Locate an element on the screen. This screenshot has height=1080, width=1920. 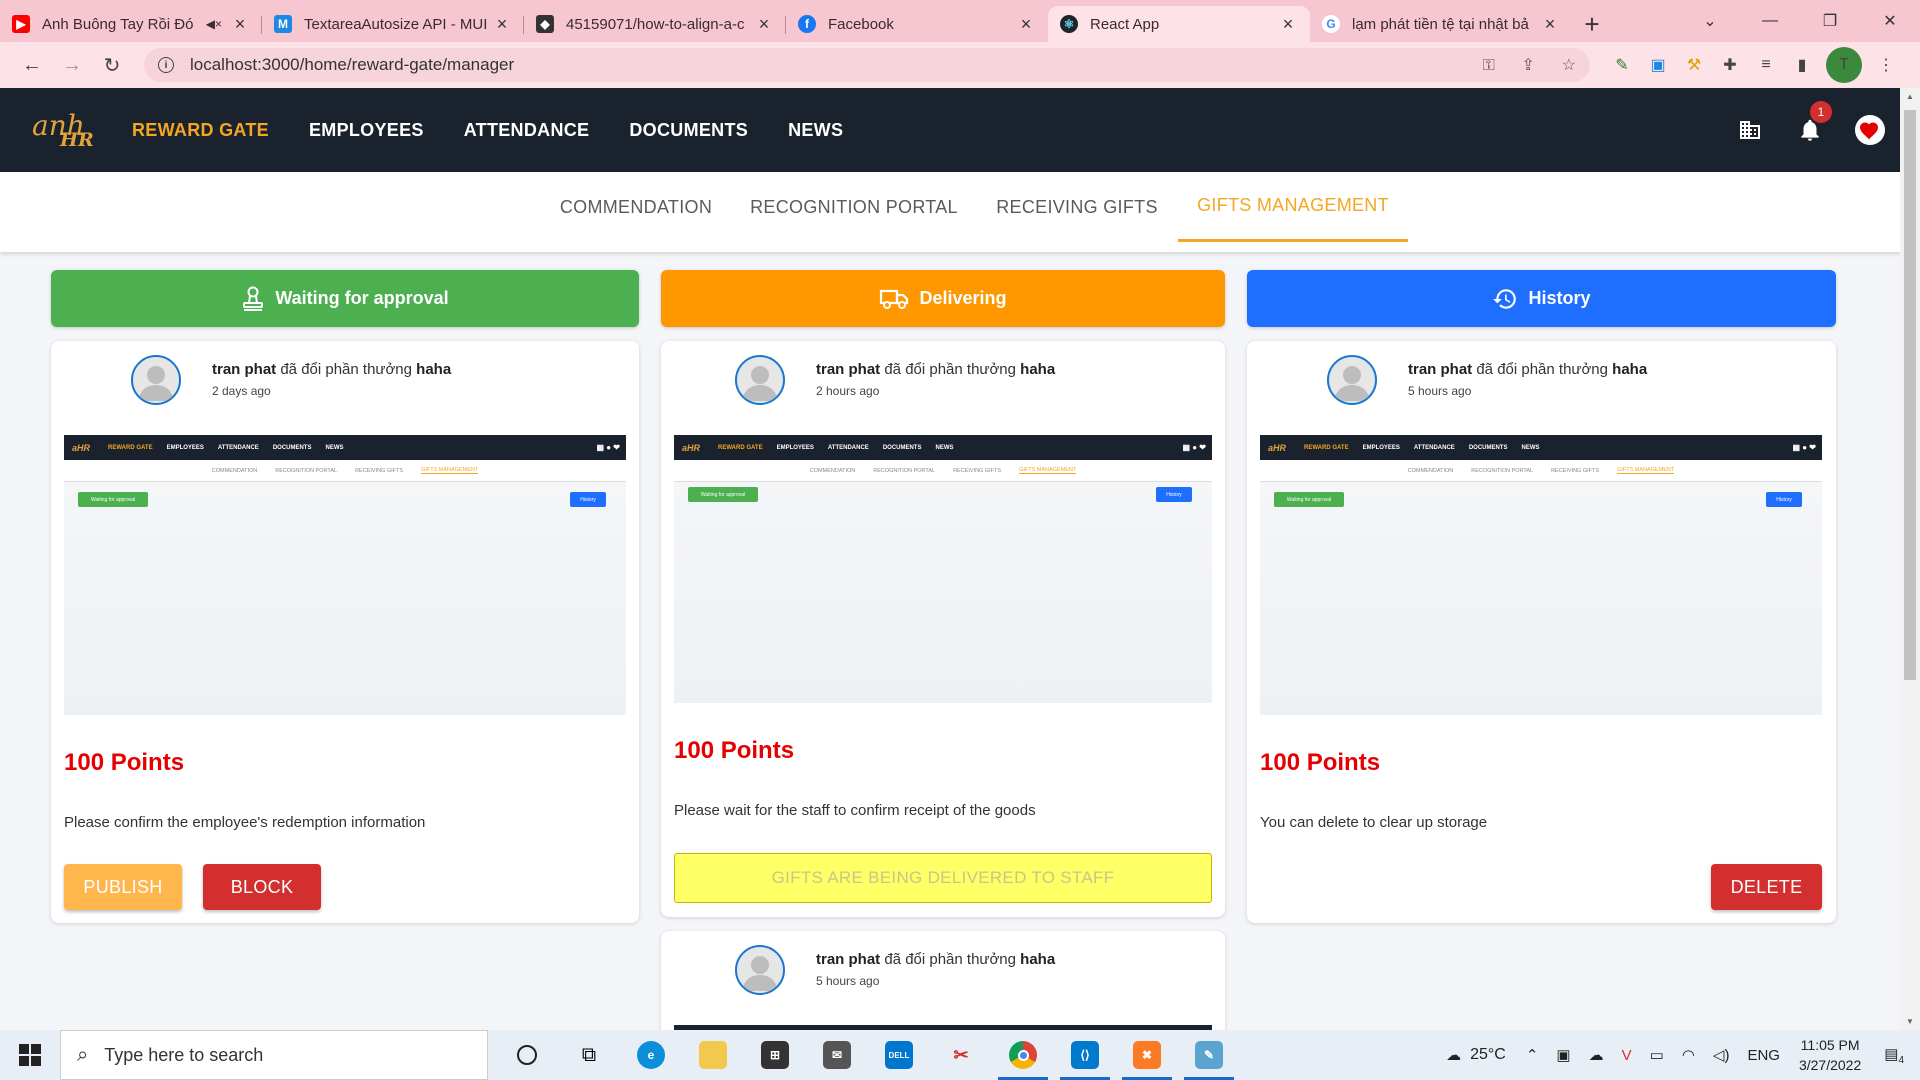
browser-tab: ▶ Anh Buông Tay Rồi Đó ◀× × is located at coordinates (131, 24).